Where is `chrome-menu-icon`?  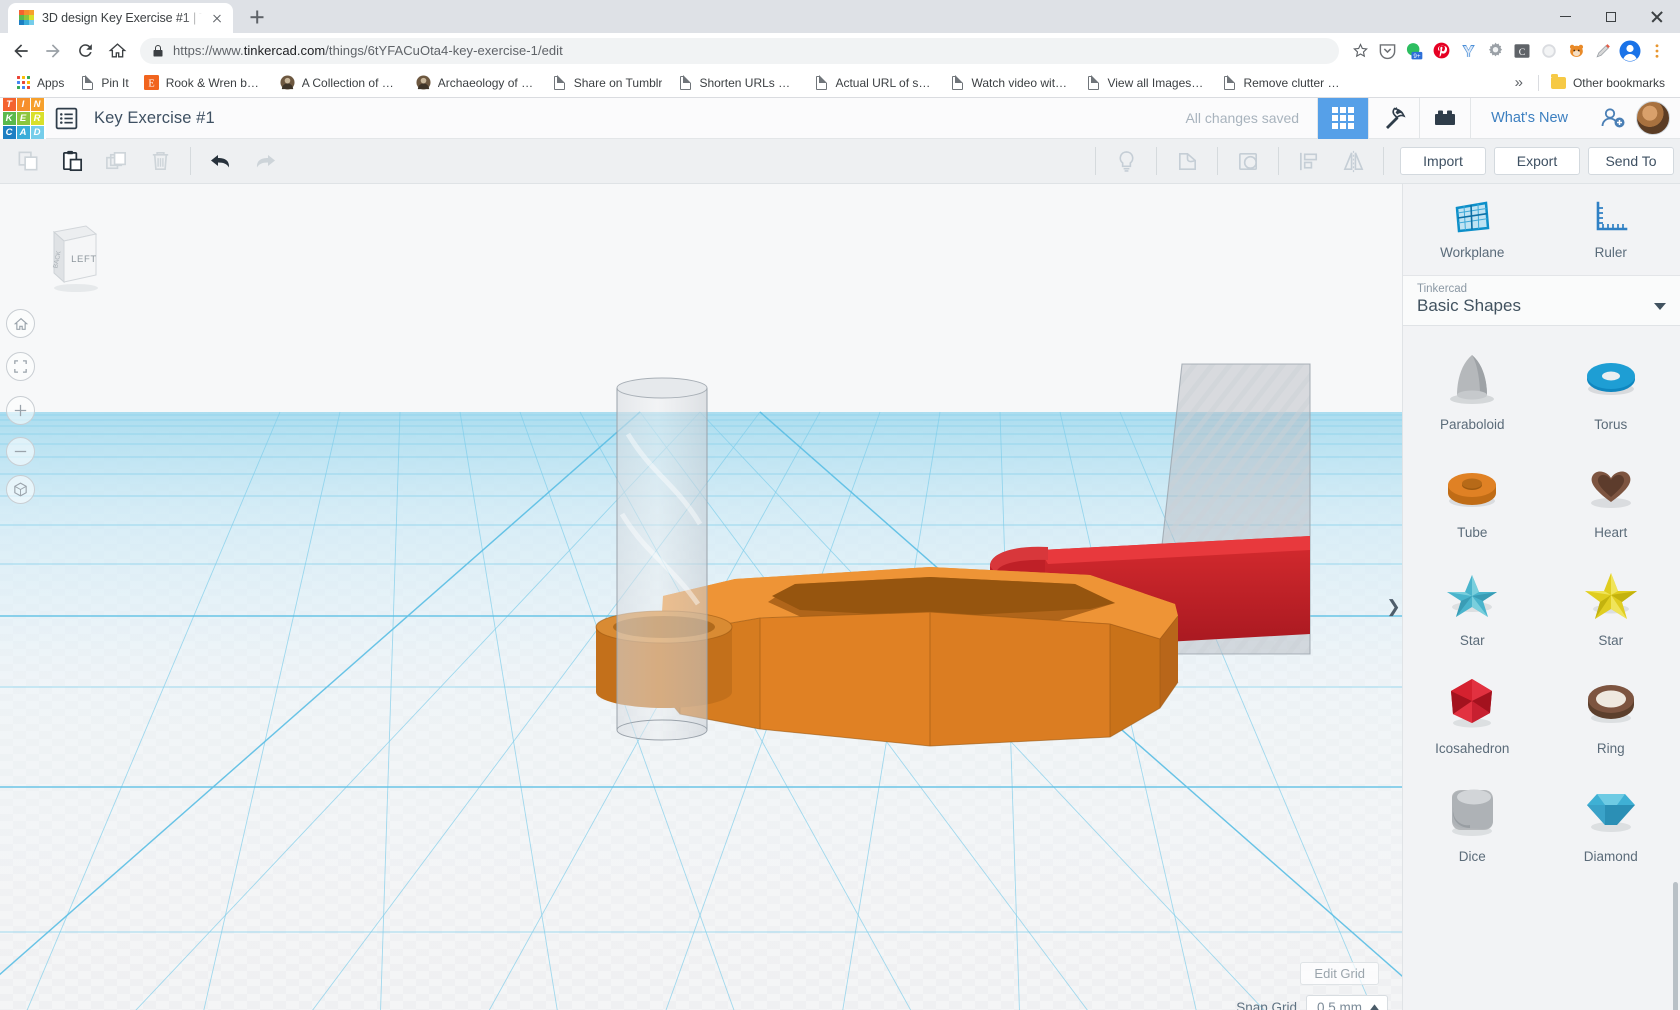 chrome-menu-icon is located at coordinates (1657, 51).